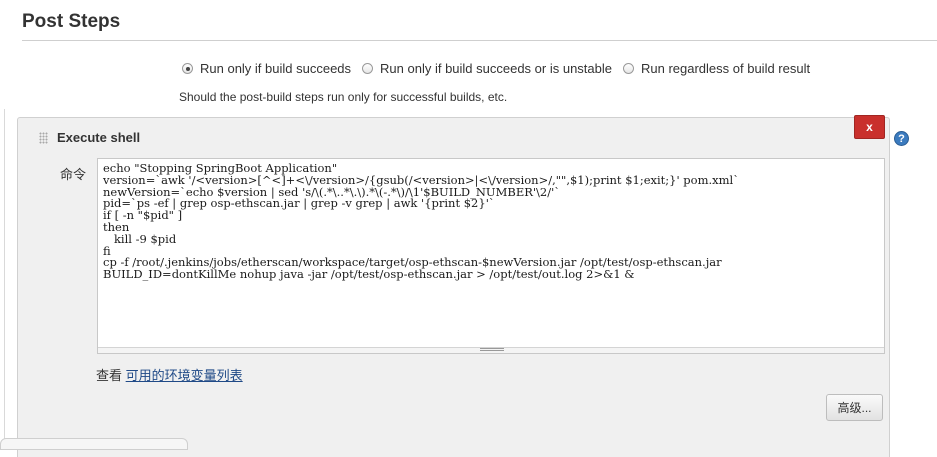 The width and height of the screenshot is (937, 457). I want to click on title-divider, so click(479, 40).